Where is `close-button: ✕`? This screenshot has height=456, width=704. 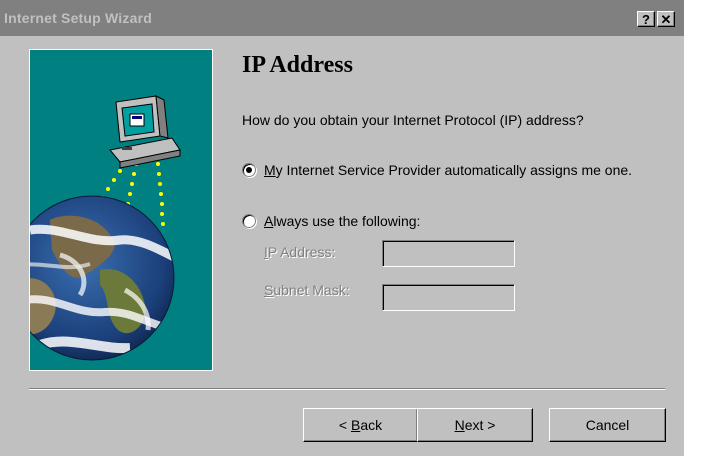 close-button: ✕ is located at coordinates (666, 19).